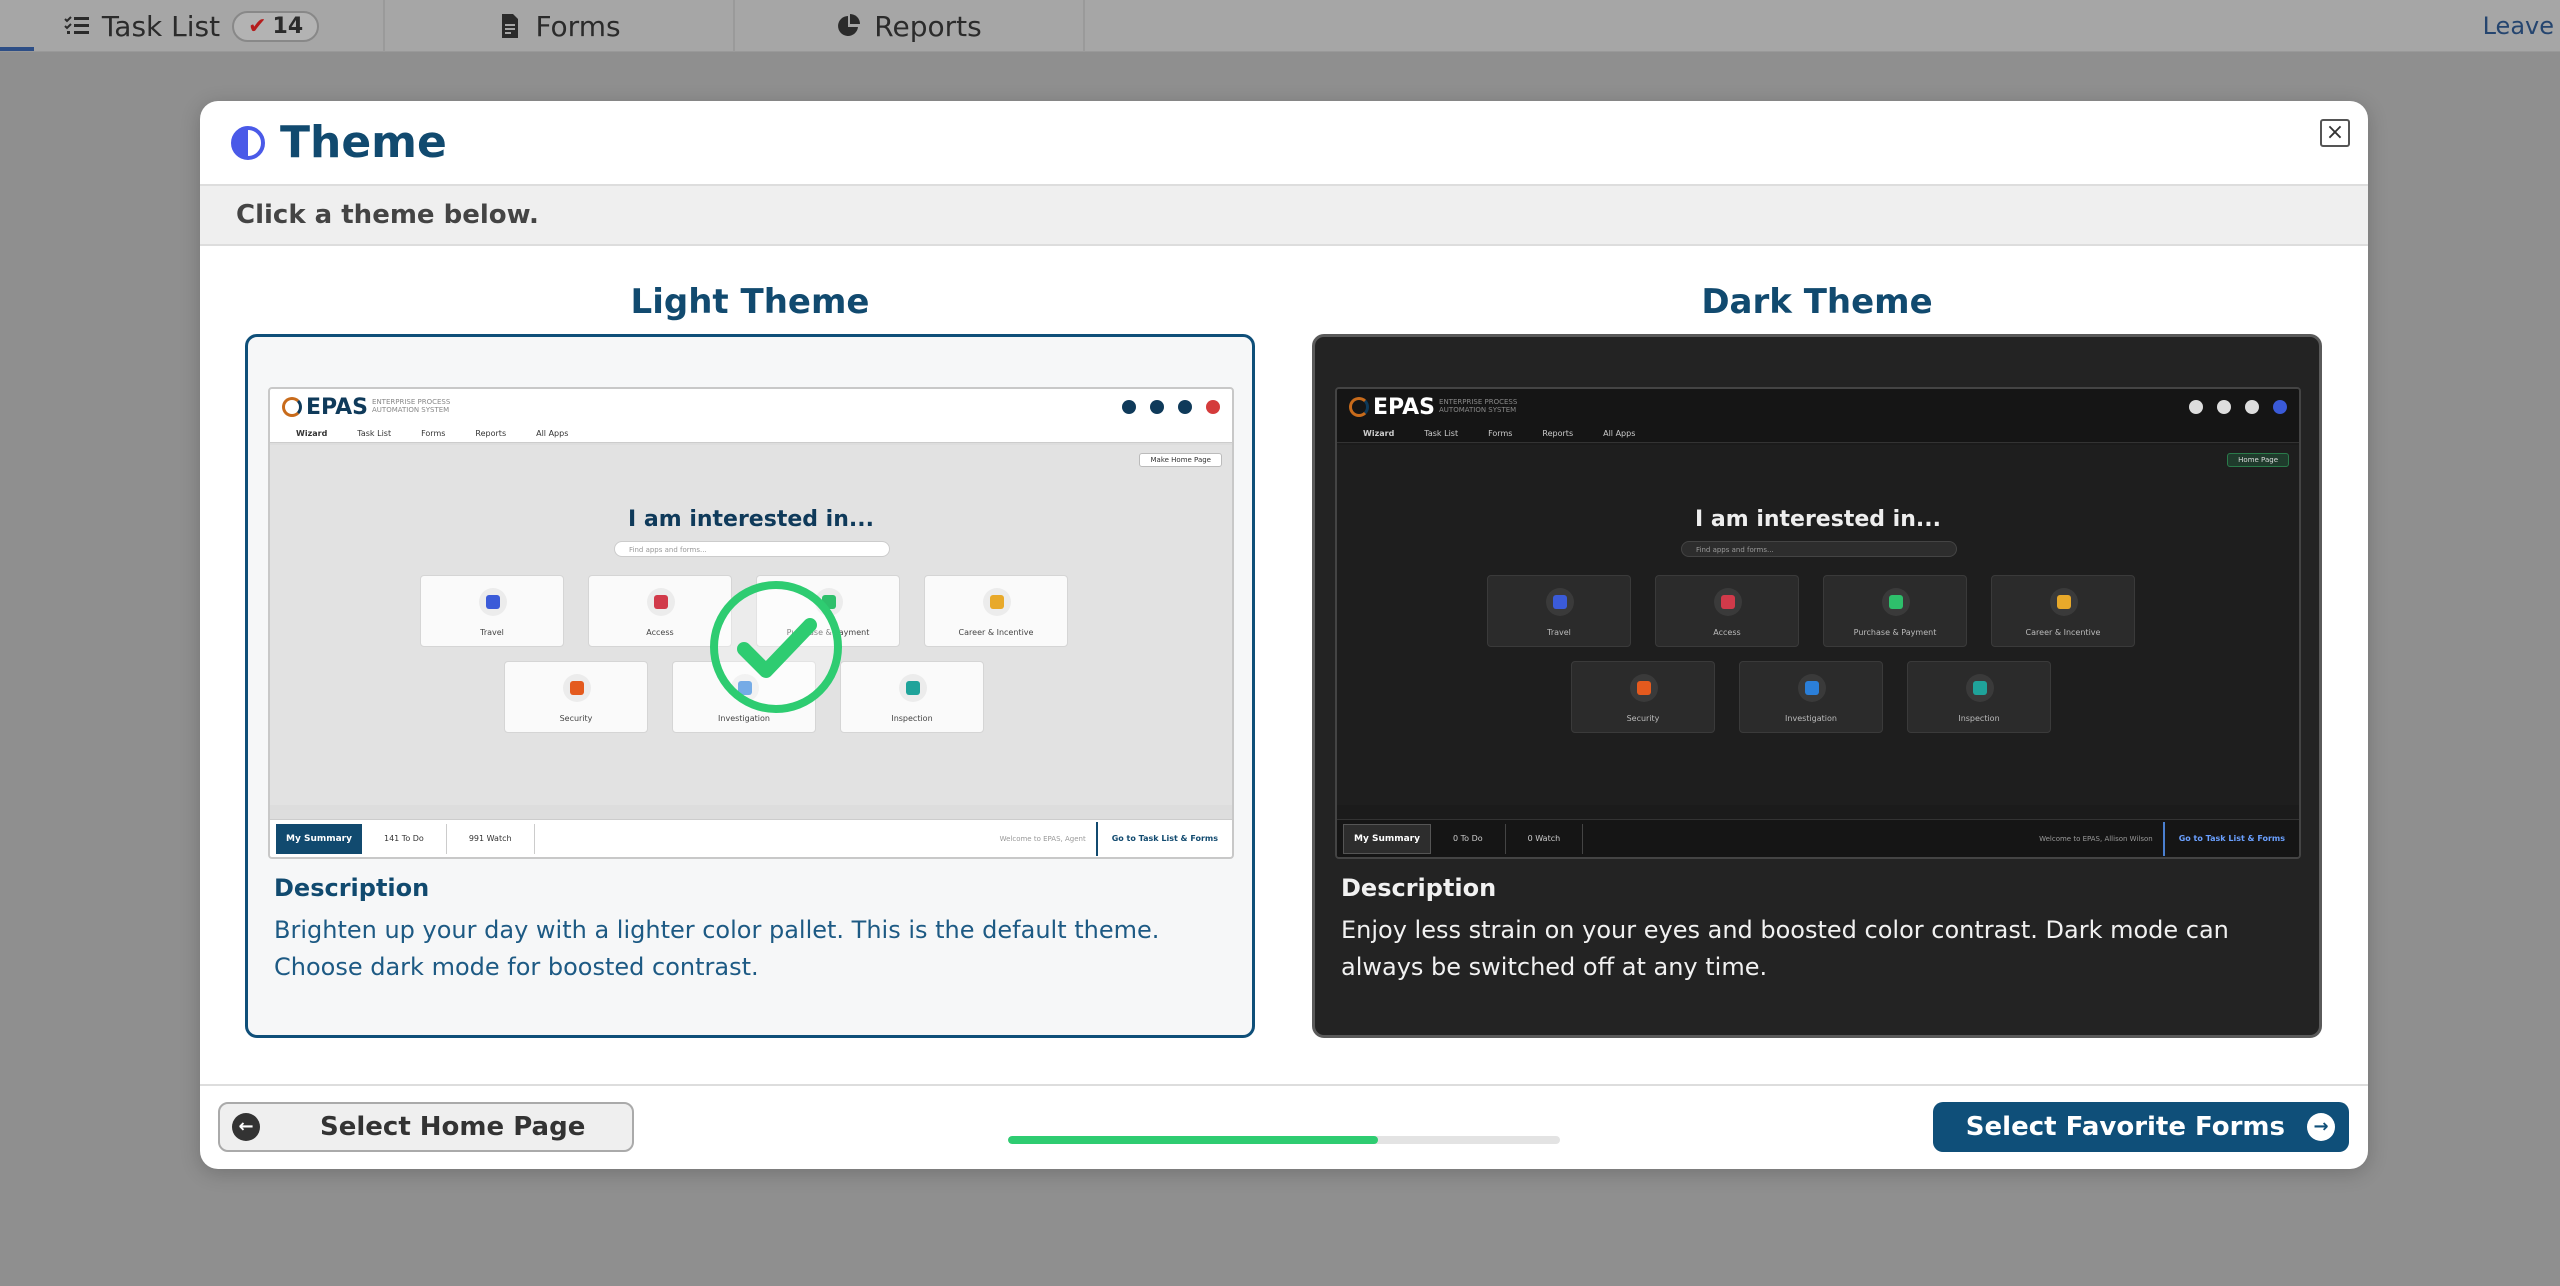  What do you see at coordinates (246, 1127) in the screenshot?
I see `arrow-left-circle-icon: ←` at bounding box center [246, 1127].